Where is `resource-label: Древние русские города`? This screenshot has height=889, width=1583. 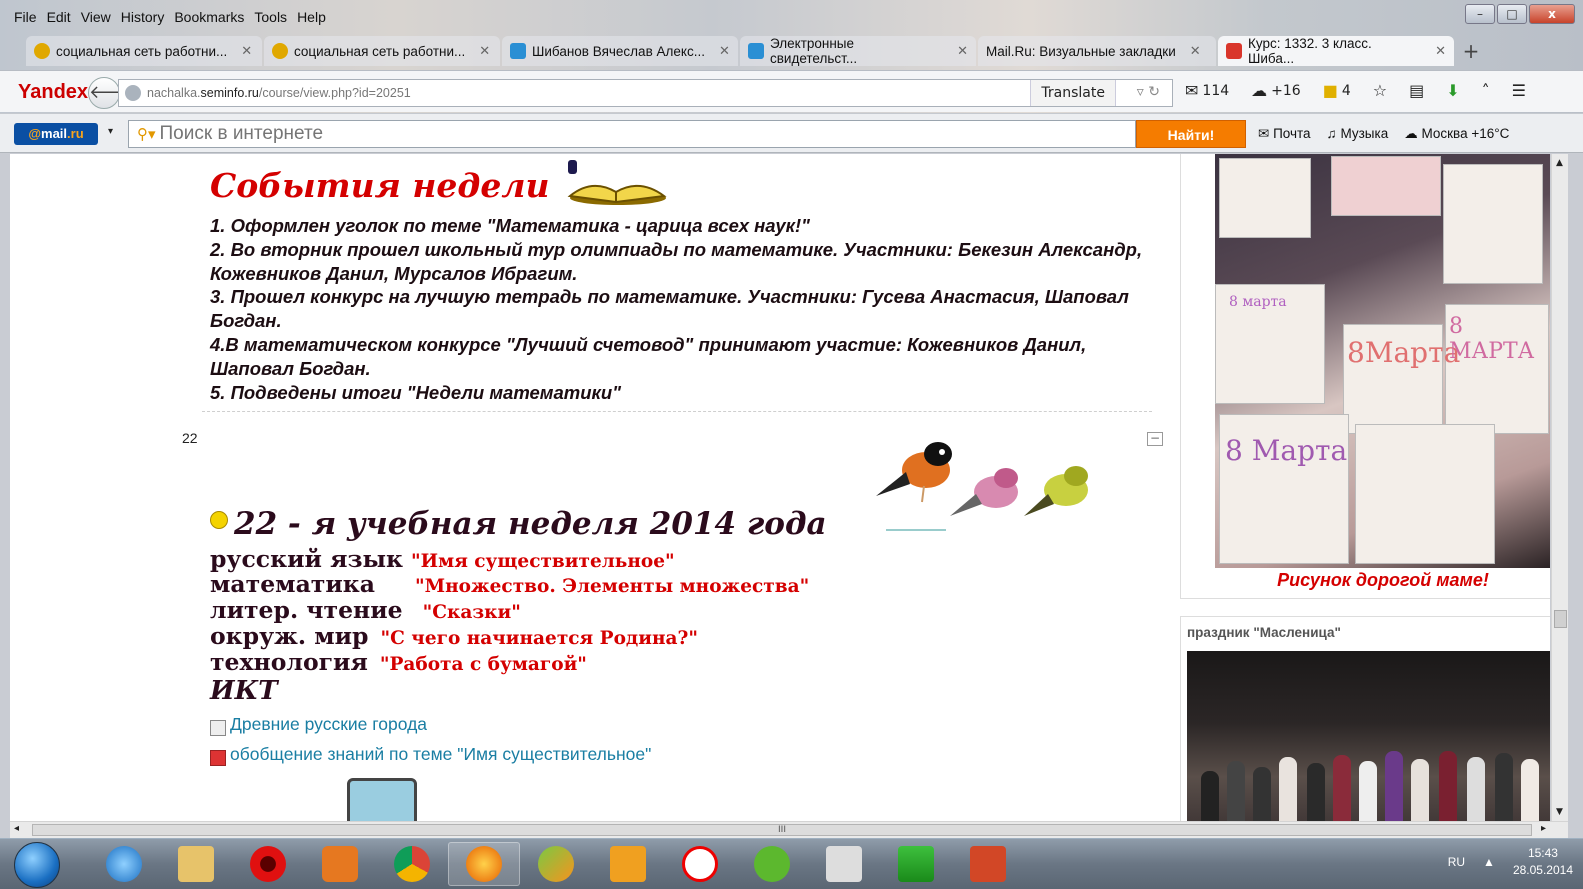
resource-label: Древние русские города is located at coordinates (328, 724).